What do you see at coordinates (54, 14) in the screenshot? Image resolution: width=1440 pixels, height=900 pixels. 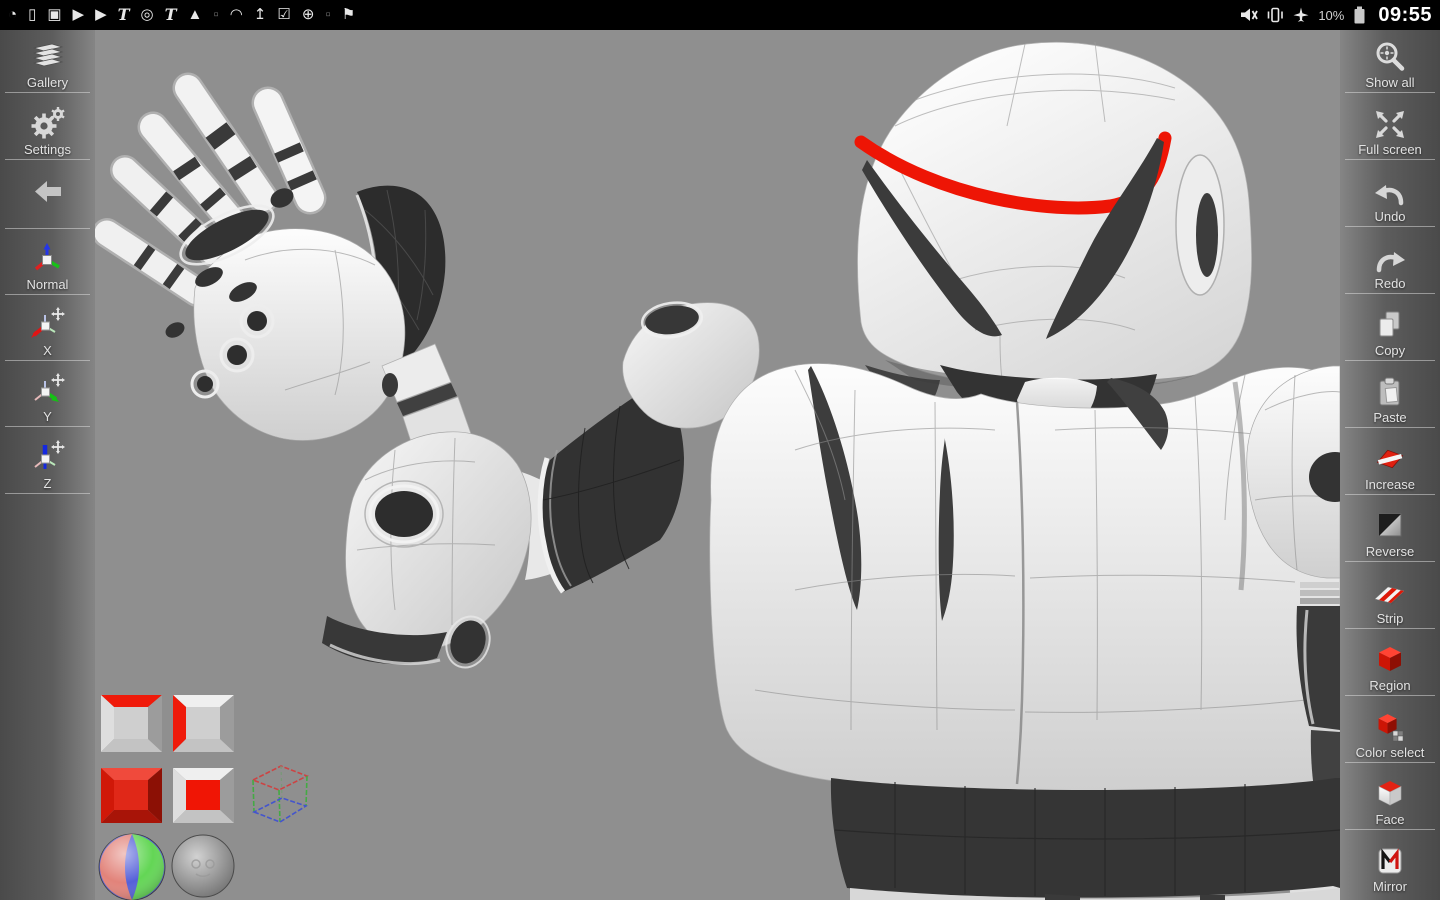 I see `screenshot-icon: ▣` at bounding box center [54, 14].